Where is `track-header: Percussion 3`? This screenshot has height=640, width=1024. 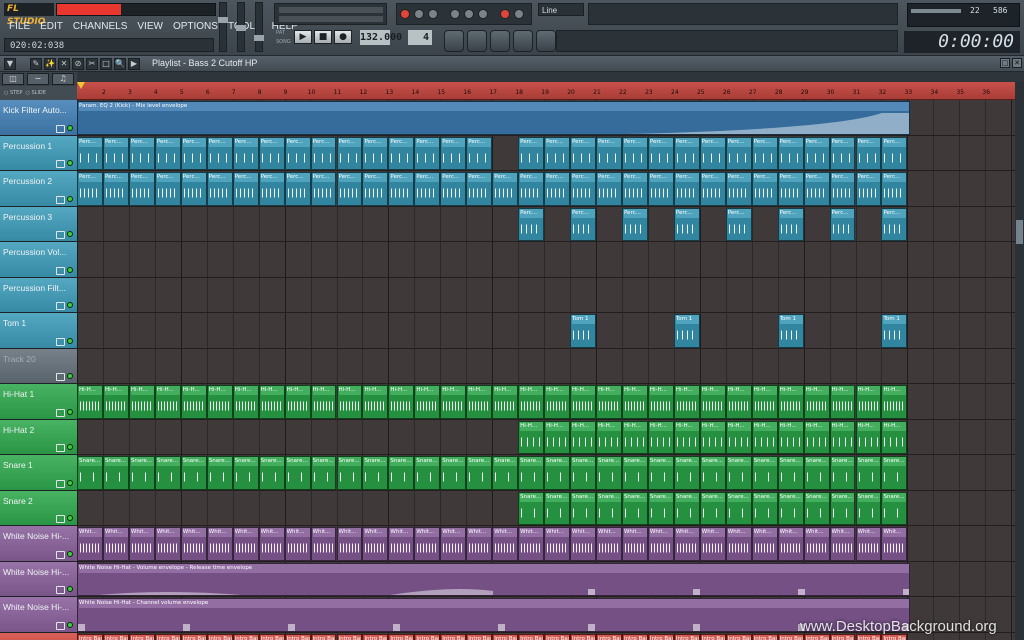
track-header: Percussion 3 is located at coordinates (38, 224).